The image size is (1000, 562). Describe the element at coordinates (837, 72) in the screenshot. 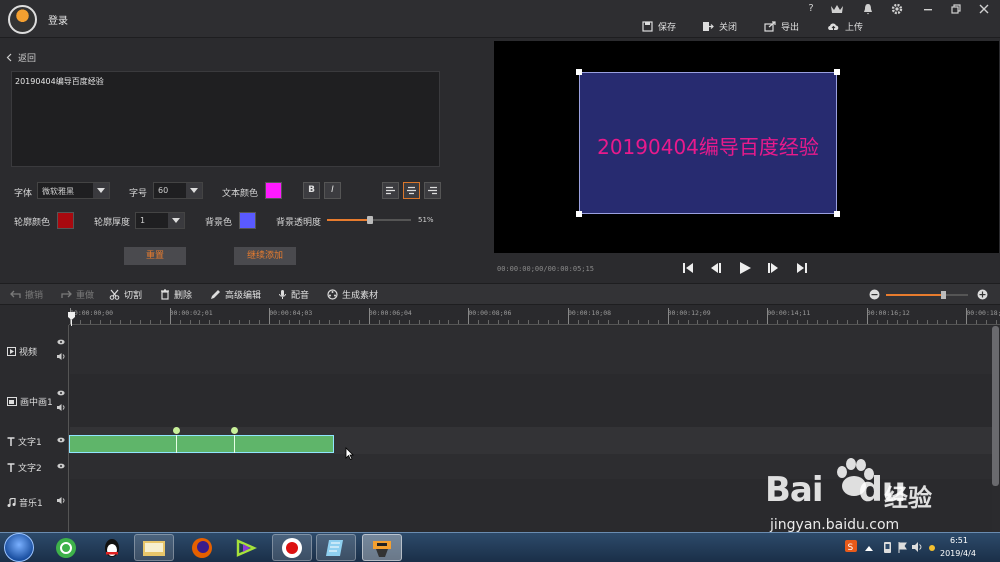

I see `resize-handle-top-right` at that location.